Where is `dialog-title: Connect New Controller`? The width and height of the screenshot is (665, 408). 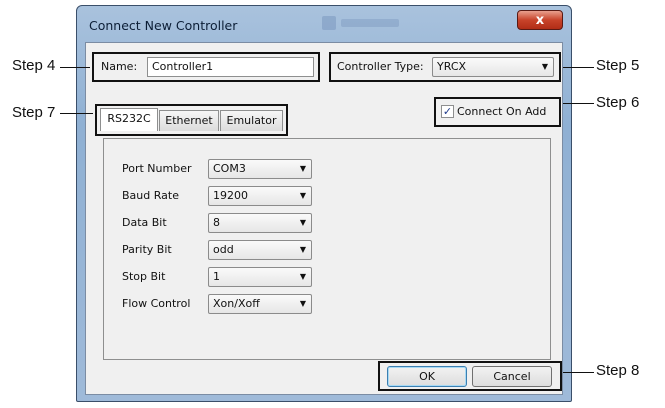 dialog-title: Connect New Controller is located at coordinates (163, 25).